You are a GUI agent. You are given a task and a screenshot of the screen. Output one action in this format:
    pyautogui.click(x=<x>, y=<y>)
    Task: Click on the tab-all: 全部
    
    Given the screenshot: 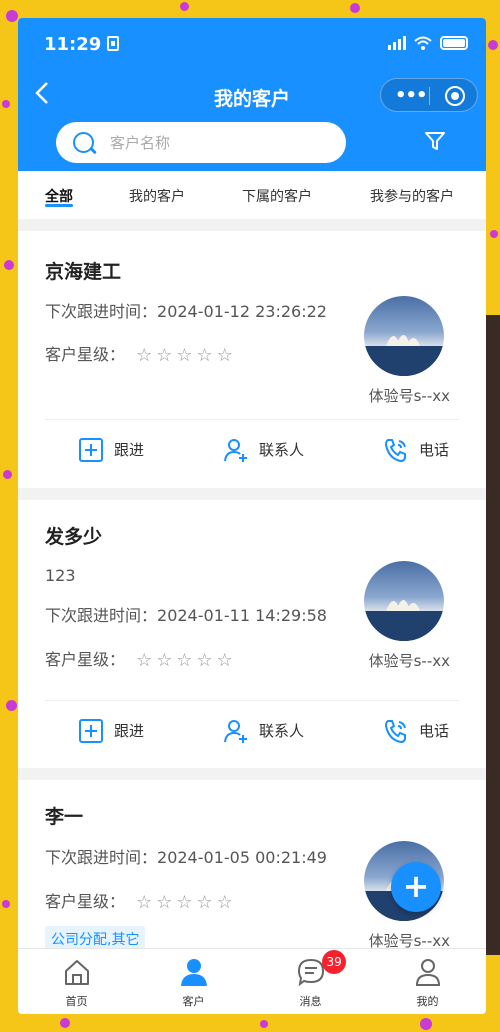 What is the action you would take?
    pyautogui.click(x=59, y=189)
    